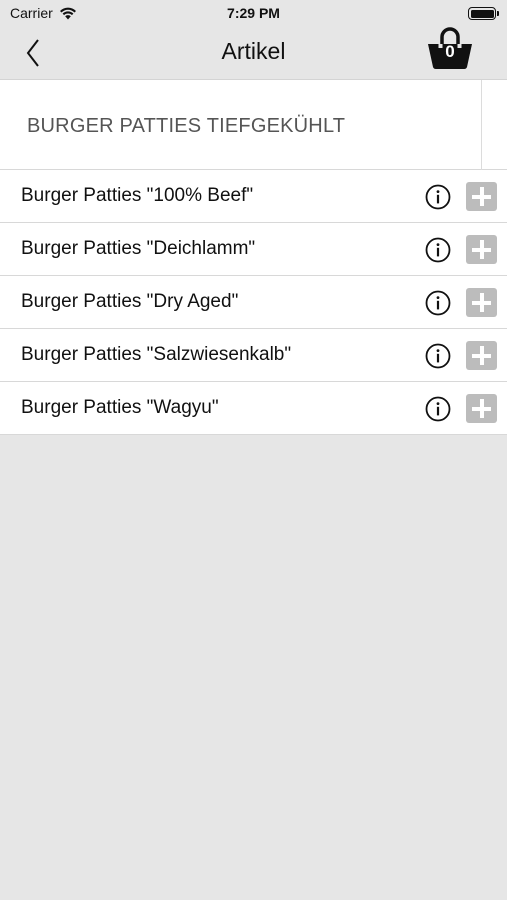 The image size is (507, 900). I want to click on product-row: Burger Patties "Deichlamm", so click(253, 249).